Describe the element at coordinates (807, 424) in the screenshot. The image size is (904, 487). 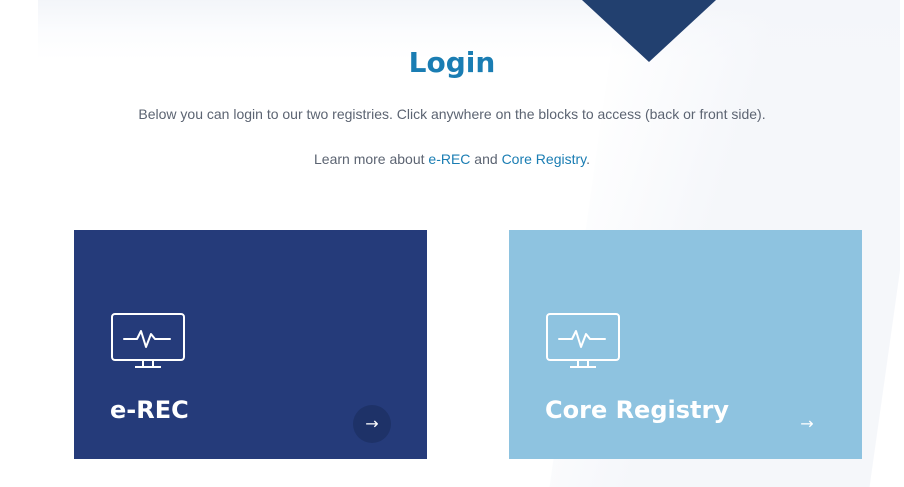
I see `core-registry-arrow-icon: →` at that location.